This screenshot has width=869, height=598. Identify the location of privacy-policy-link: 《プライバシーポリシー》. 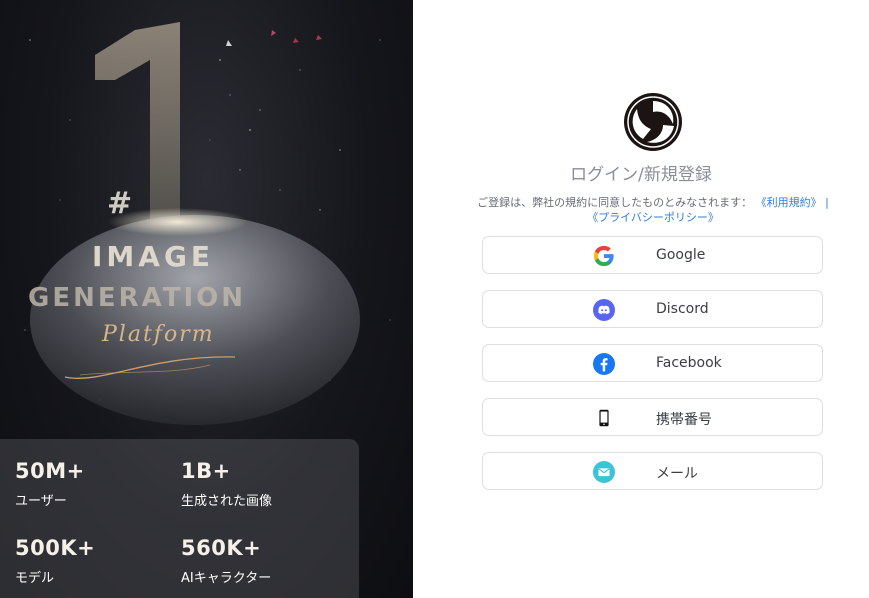
(653, 217).